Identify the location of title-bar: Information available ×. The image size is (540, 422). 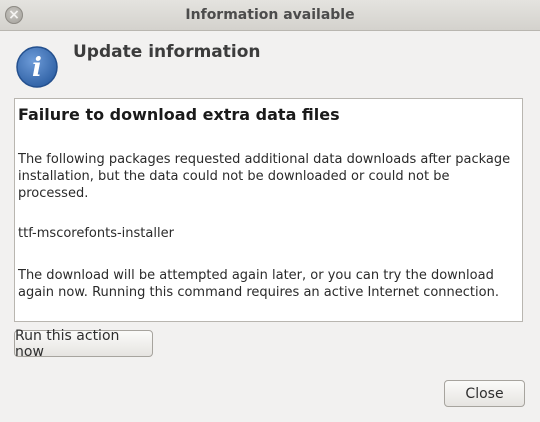
(270, 15).